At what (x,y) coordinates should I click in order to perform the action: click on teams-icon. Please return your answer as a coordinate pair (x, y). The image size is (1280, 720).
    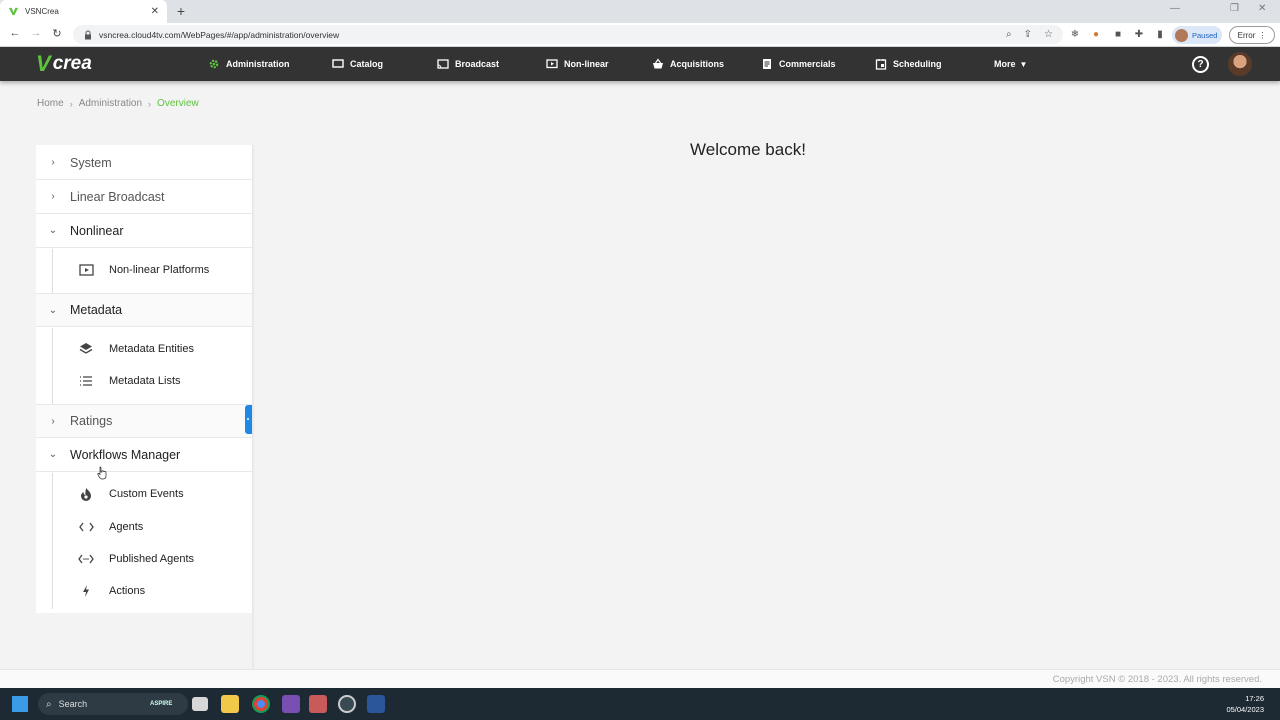
    Looking at the image, I should click on (291, 704).